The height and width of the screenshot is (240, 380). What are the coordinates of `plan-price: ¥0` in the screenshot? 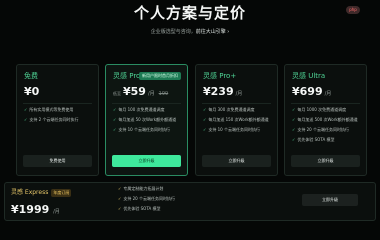 It's located at (32, 91).